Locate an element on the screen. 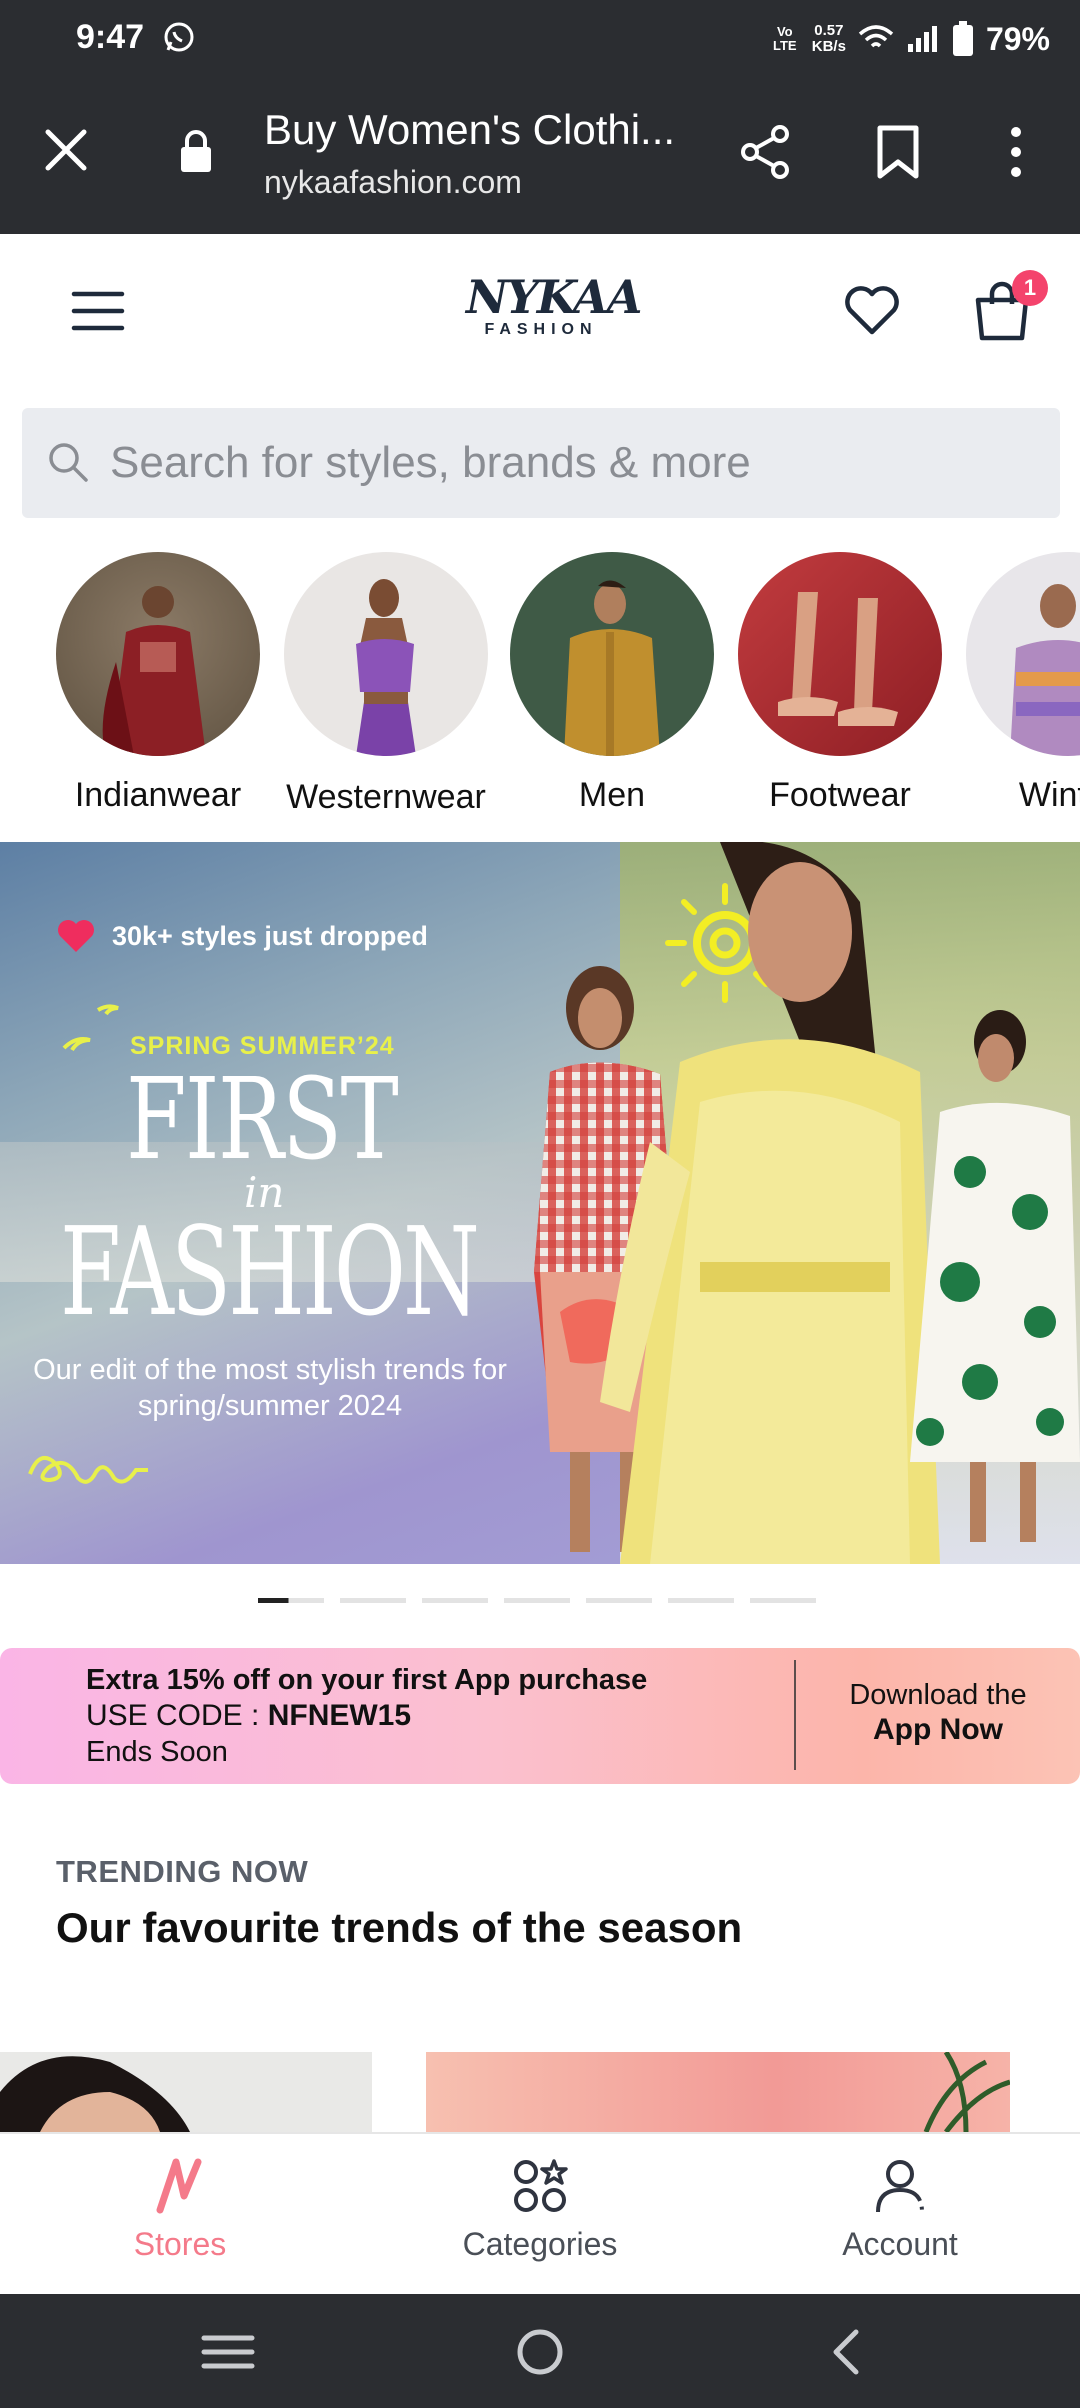  heart-filled-icon is located at coordinates (76, 936).